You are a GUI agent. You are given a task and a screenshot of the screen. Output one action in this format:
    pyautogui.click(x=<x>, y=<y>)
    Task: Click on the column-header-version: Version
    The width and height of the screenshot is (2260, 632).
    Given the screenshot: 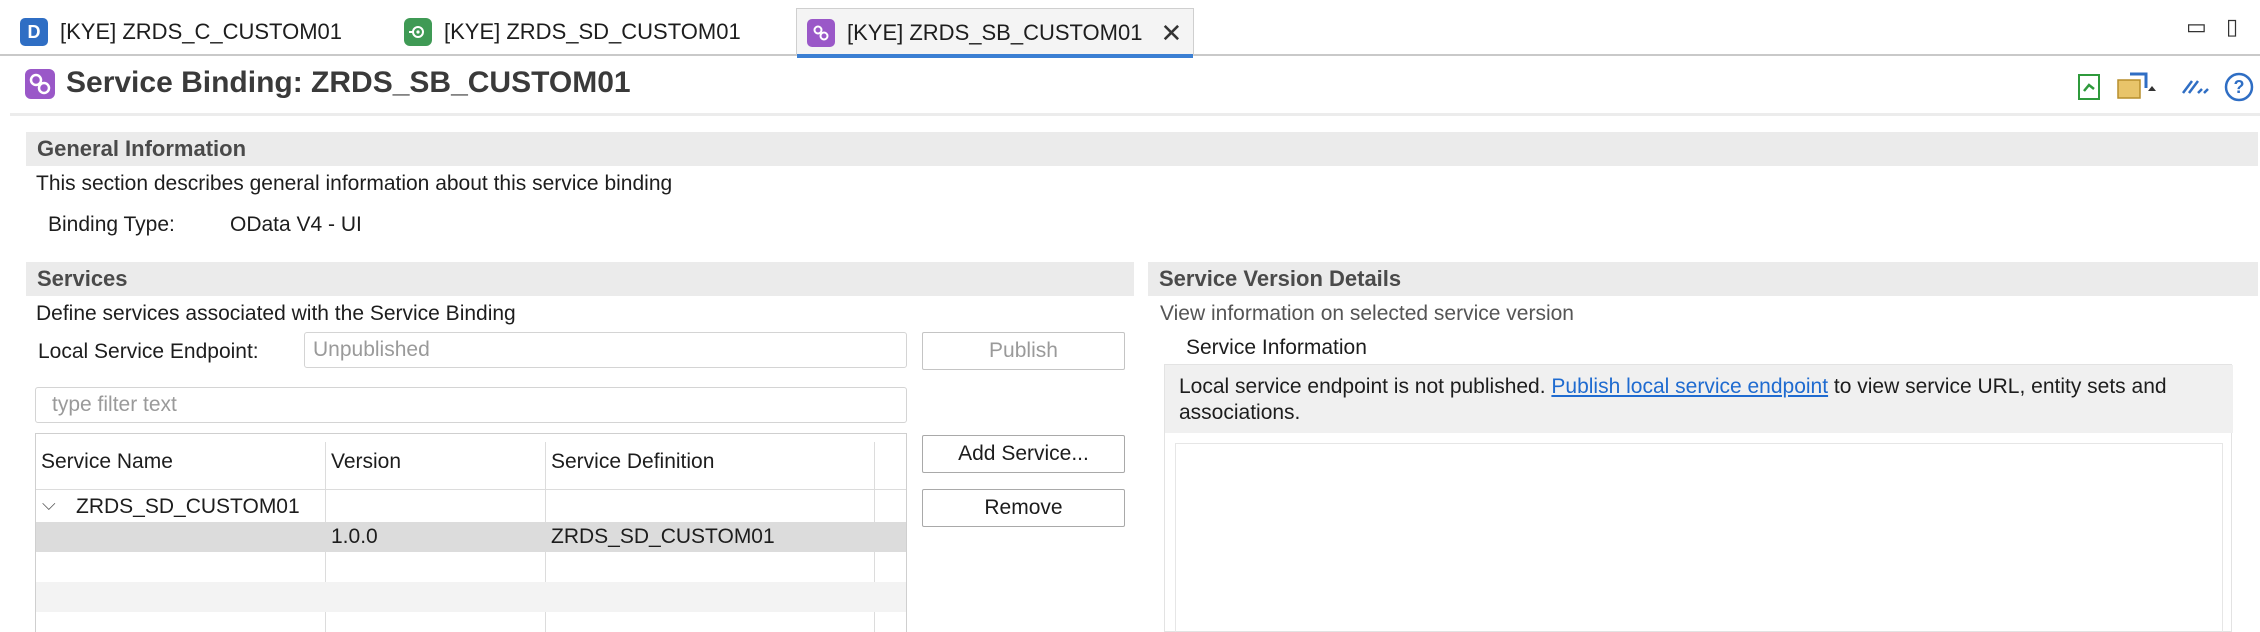 What is the action you would take?
    pyautogui.click(x=366, y=462)
    